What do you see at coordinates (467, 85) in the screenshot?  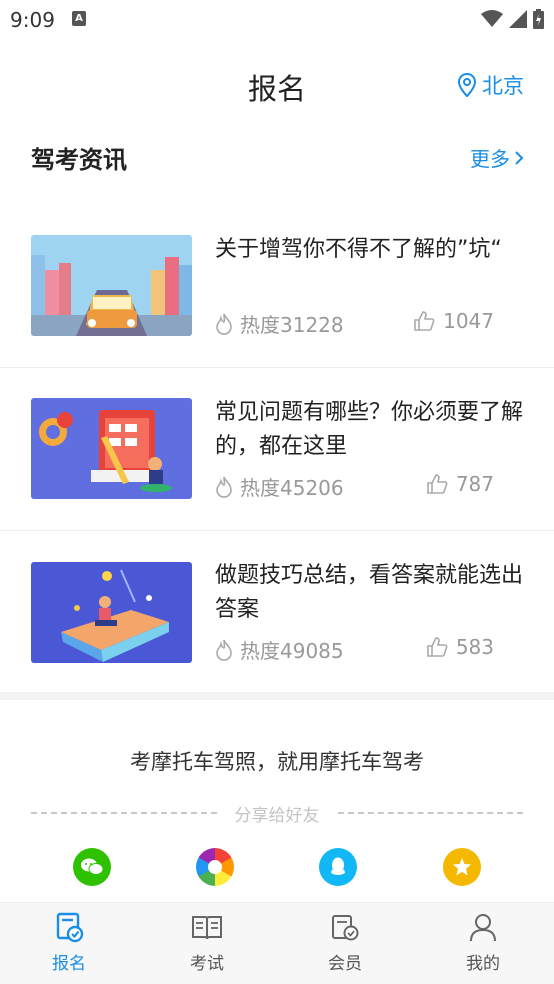 I see `location-pin-icon` at bounding box center [467, 85].